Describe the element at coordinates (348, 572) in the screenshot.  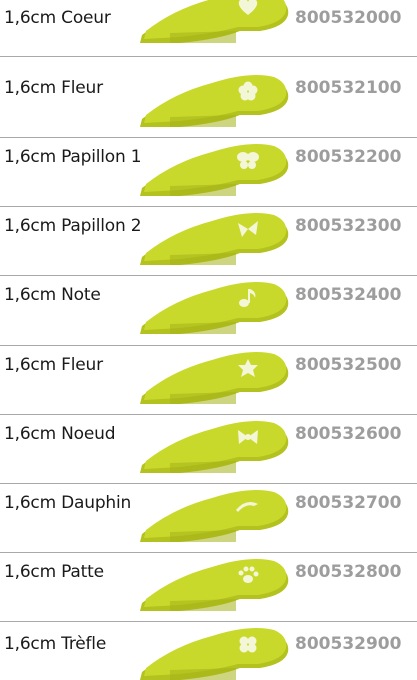
I see `product-code: 800532800` at that location.